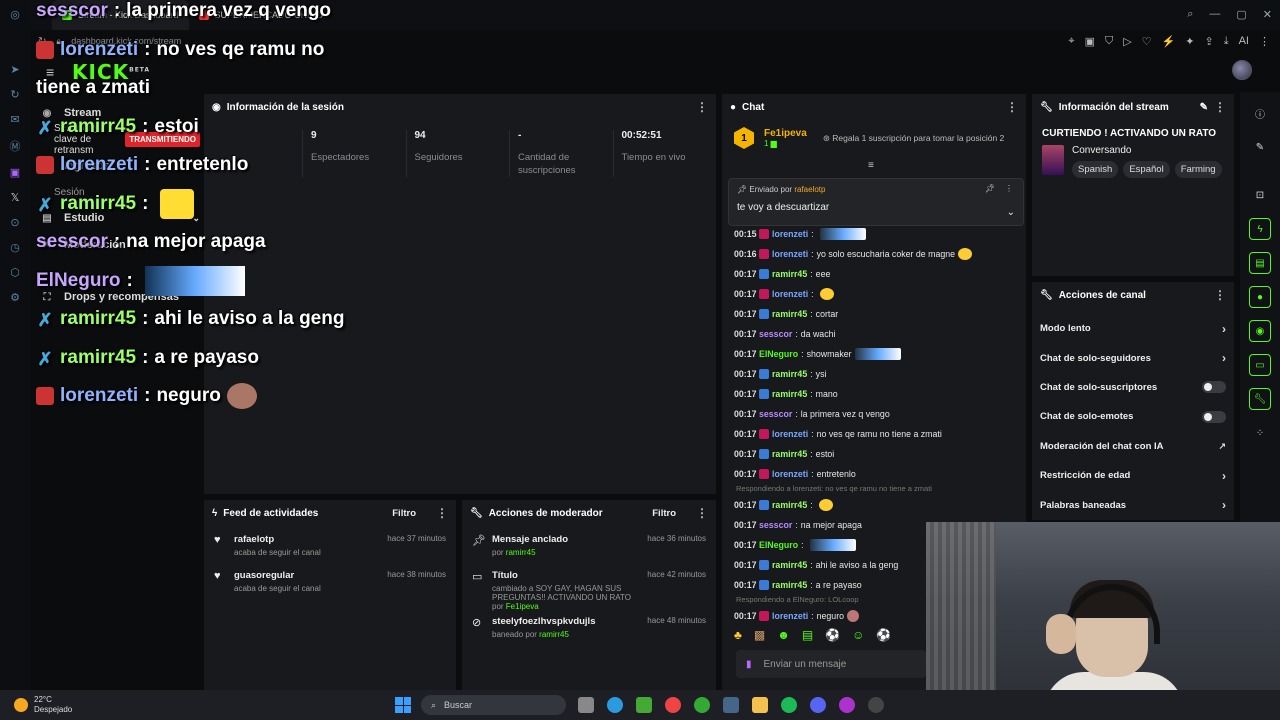 This screenshot has height=720, width=1280. I want to click on camera-icon: ⊡, so click(1260, 195).